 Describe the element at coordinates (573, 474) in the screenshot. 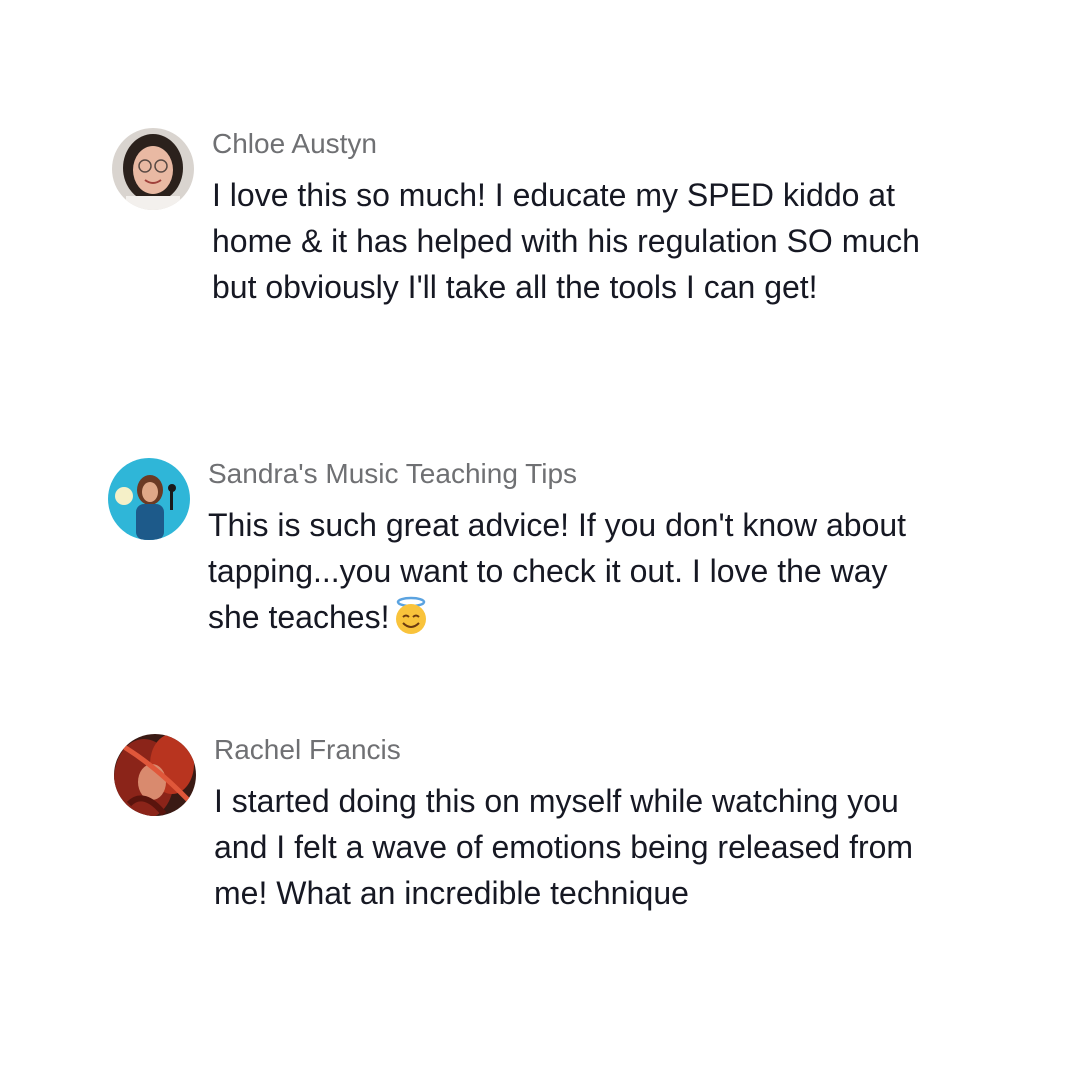

I see `comment-username: Sandra's Music Teaching Tips` at that location.